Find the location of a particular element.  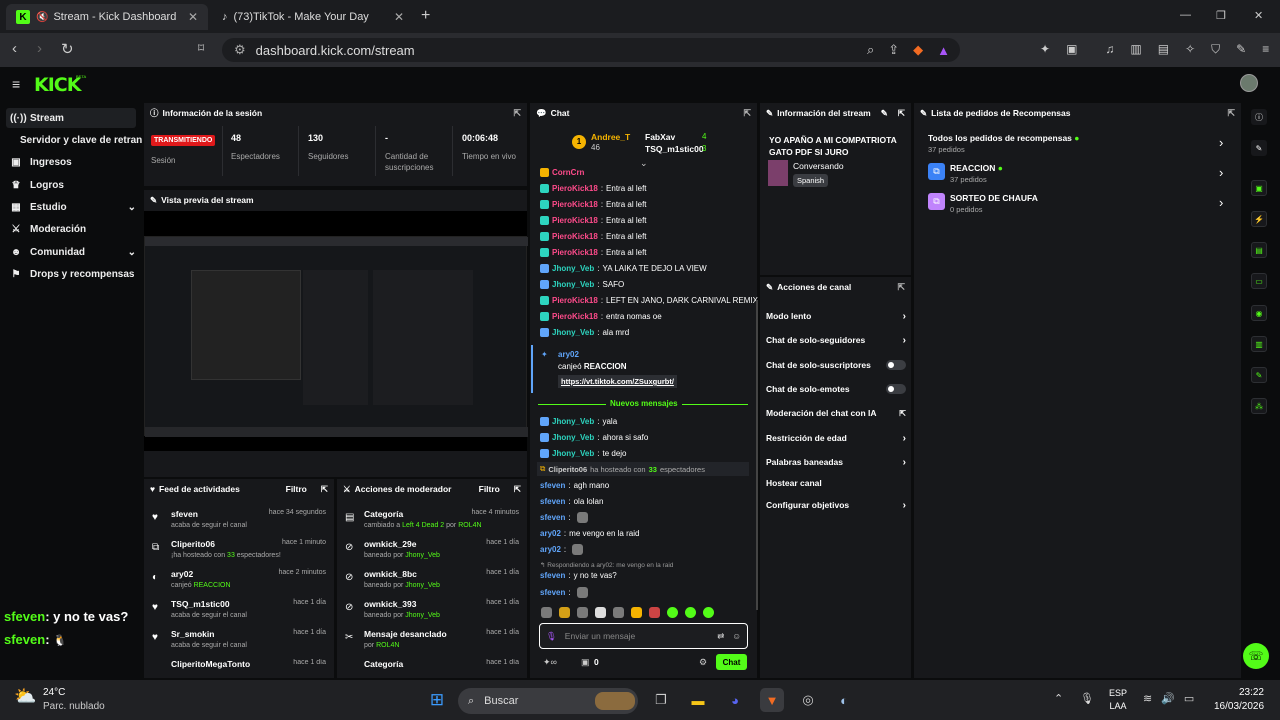

emotes-only-row: Chat de solo-emotes is located at coordinates (836, 389).